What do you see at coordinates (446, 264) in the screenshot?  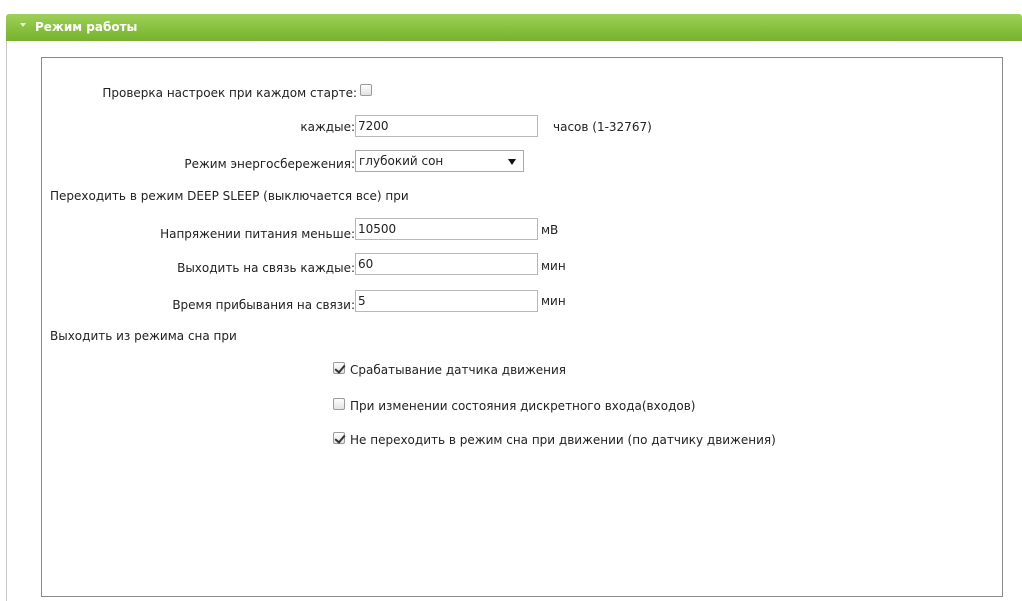 I see `connect-every-input` at bounding box center [446, 264].